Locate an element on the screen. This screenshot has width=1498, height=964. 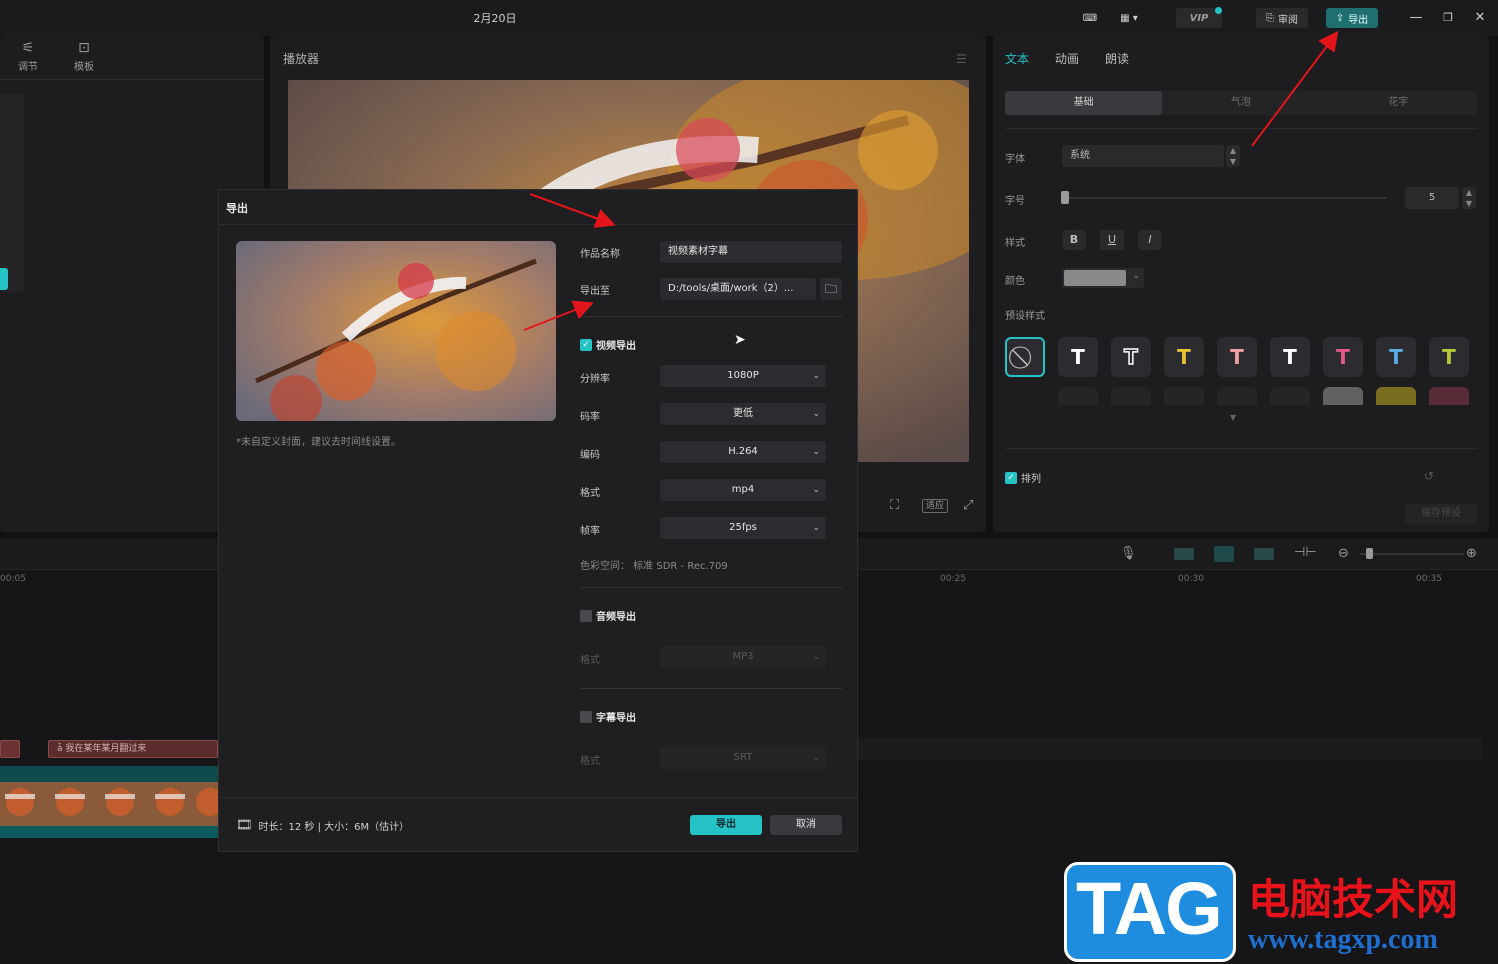
watermark-tag: TAG is located at coordinates (1149, 908).